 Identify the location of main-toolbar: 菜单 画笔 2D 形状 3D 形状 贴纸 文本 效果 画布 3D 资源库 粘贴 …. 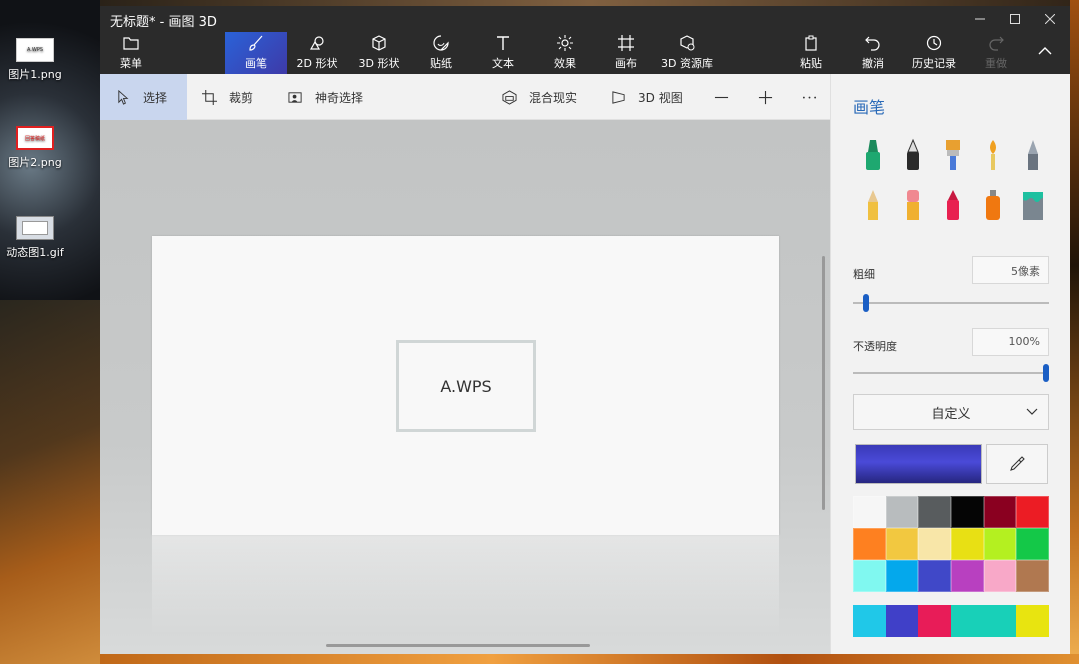
(585, 53).